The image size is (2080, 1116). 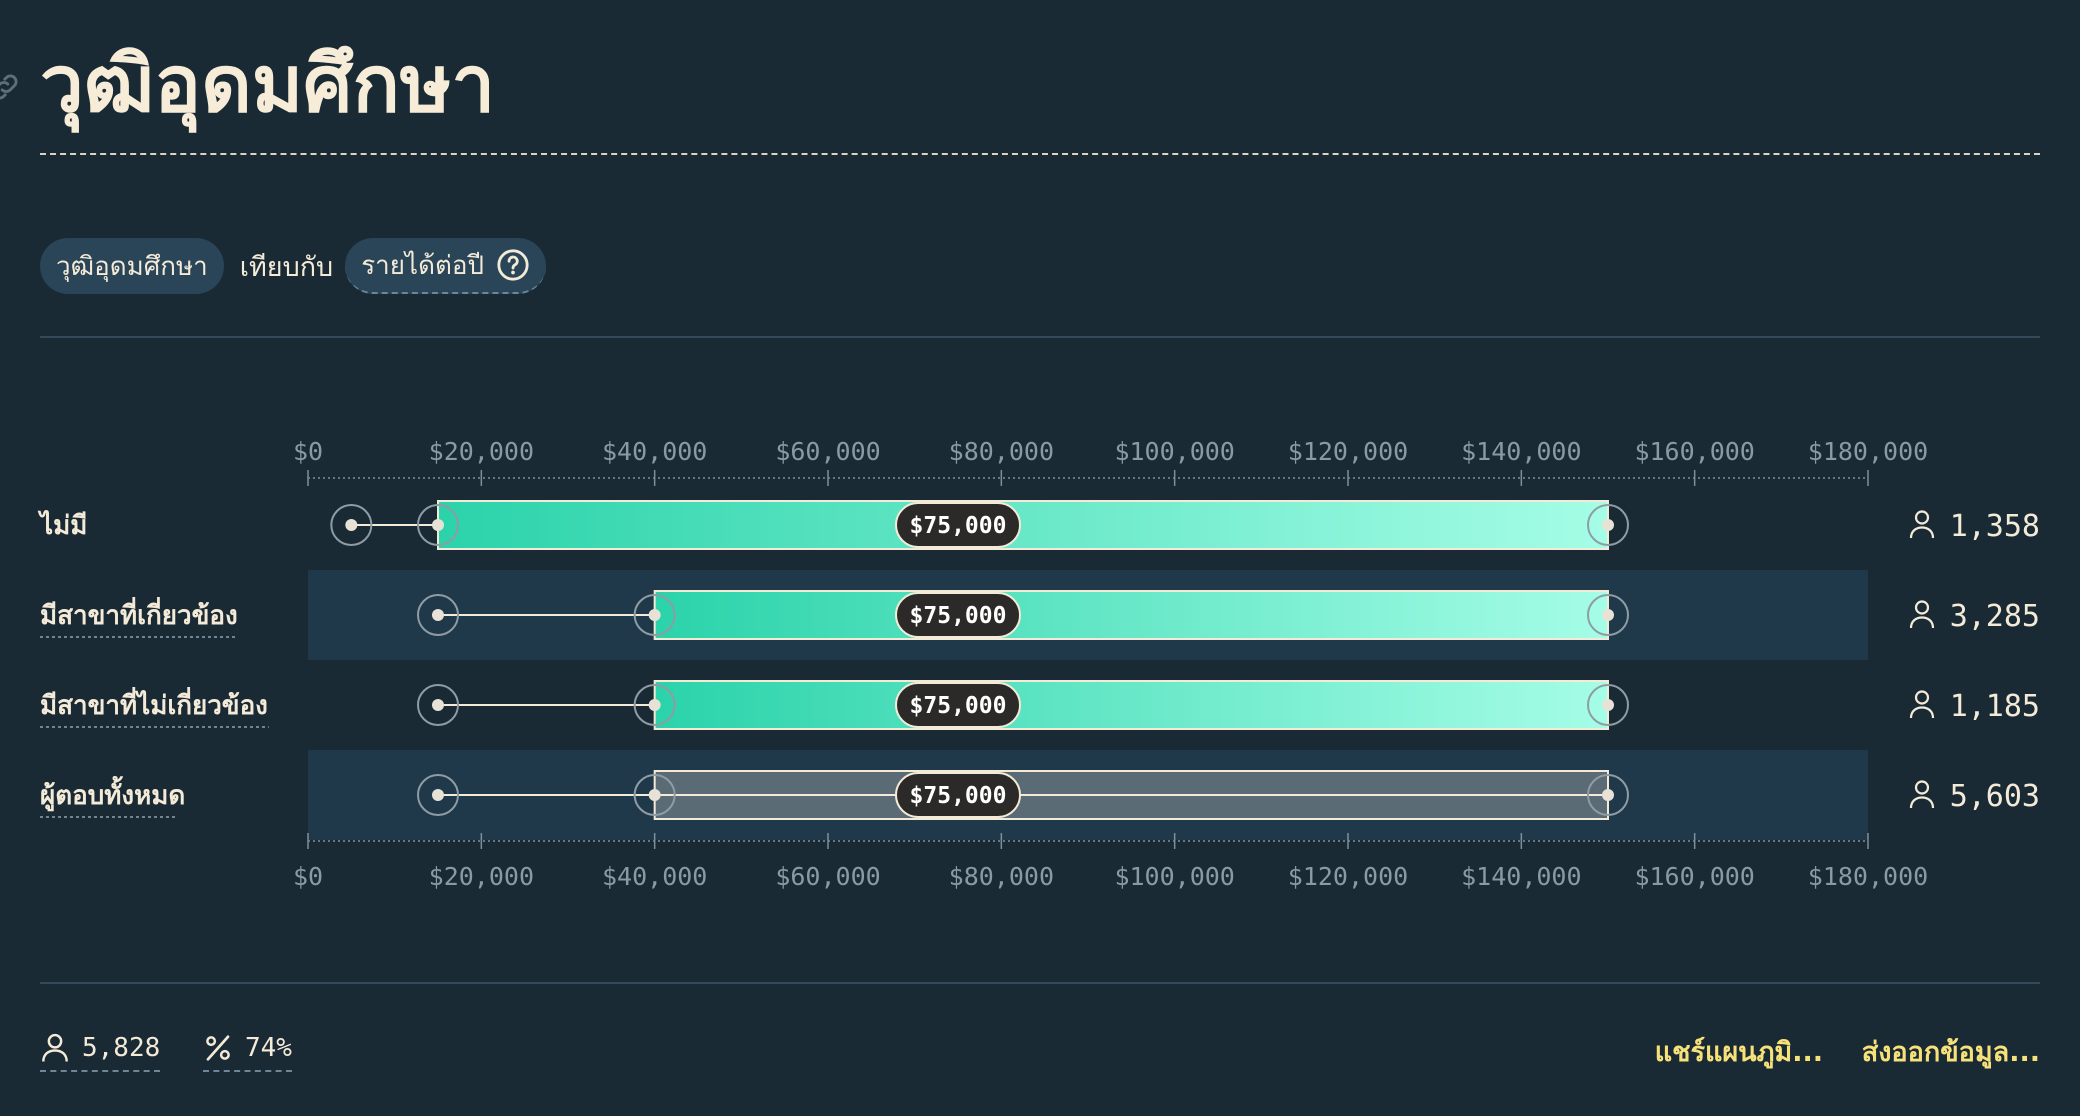 I want to click on respondent-count: 5,603, so click(x=1995, y=796).